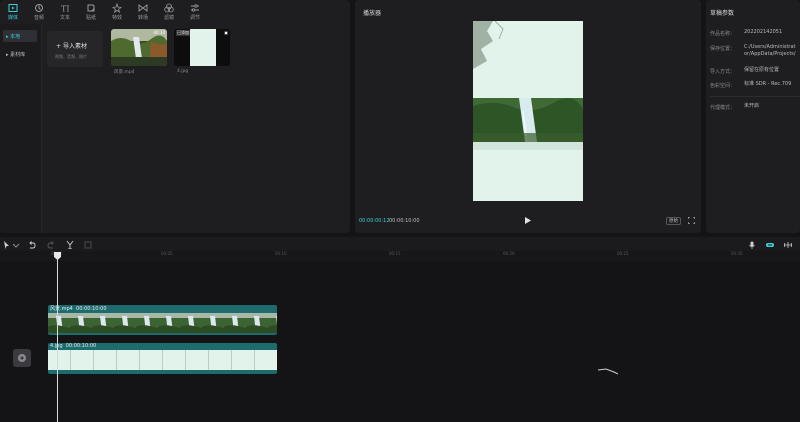  I want to click on cover-icon, so click(22, 358).